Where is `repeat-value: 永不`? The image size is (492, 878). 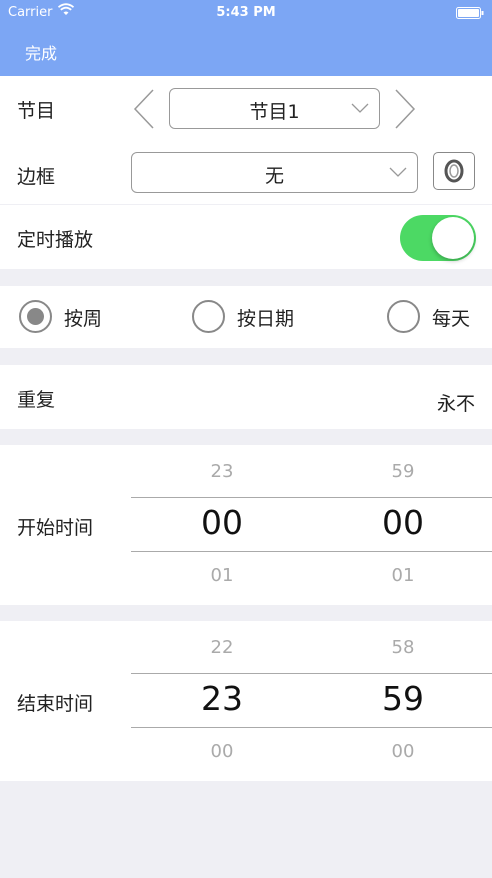 repeat-value: 永不 is located at coordinates (455, 404).